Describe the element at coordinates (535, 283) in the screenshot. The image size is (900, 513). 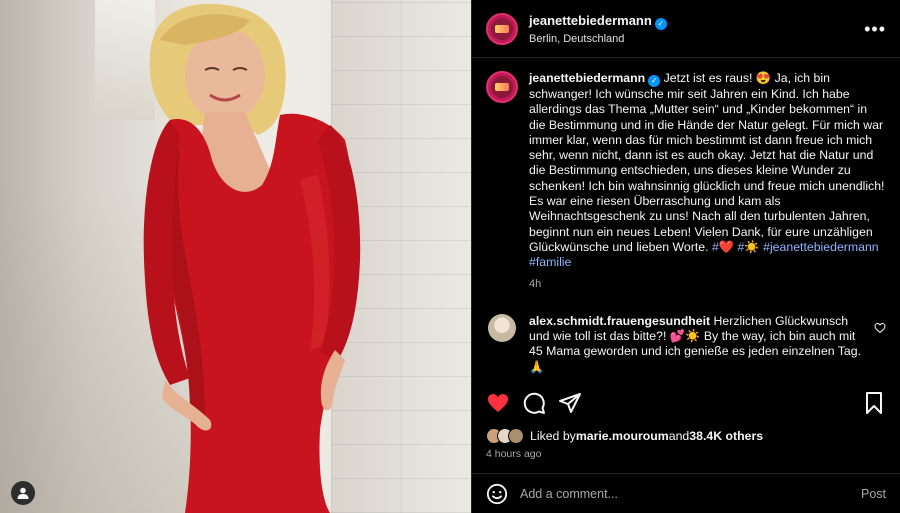
I see `caption-time: 4h` at that location.